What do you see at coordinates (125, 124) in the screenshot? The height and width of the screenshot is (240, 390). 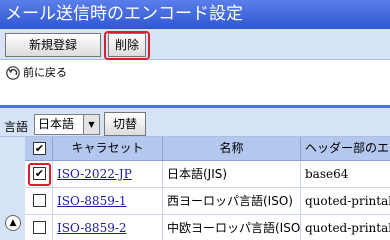 I see `switch-button: 切替` at bounding box center [125, 124].